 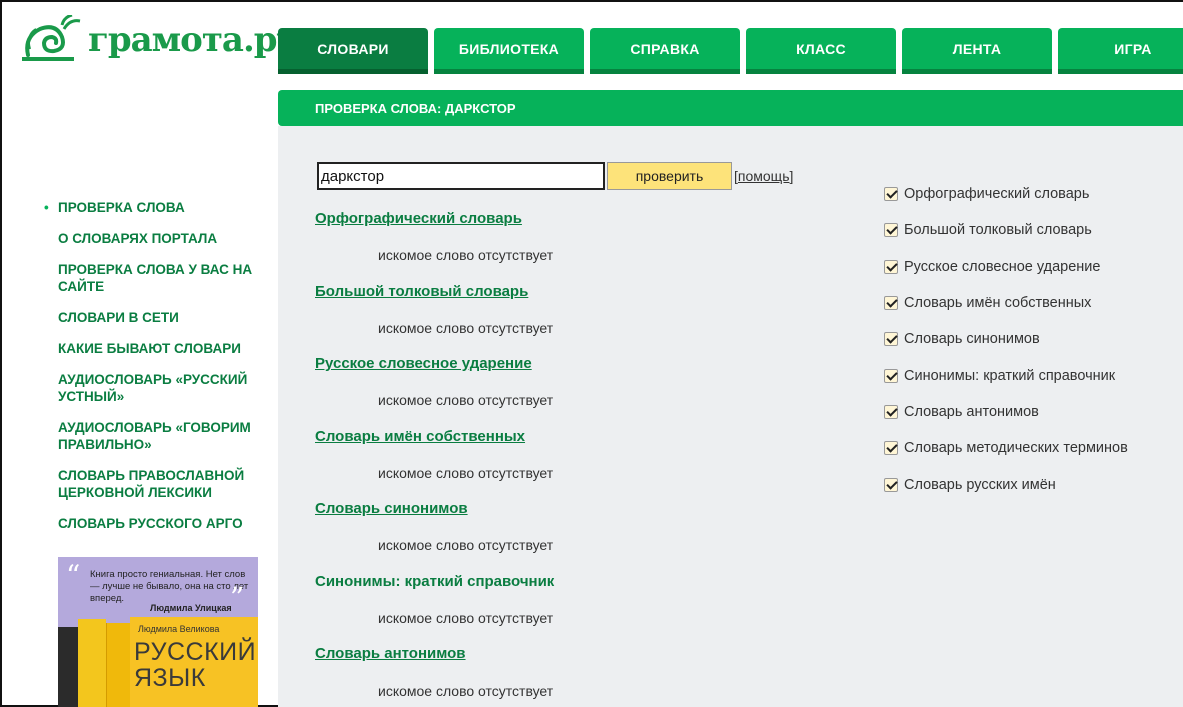 What do you see at coordinates (669, 176) in the screenshot?
I see `check-button: проверить` at bounding box center [669, 176].